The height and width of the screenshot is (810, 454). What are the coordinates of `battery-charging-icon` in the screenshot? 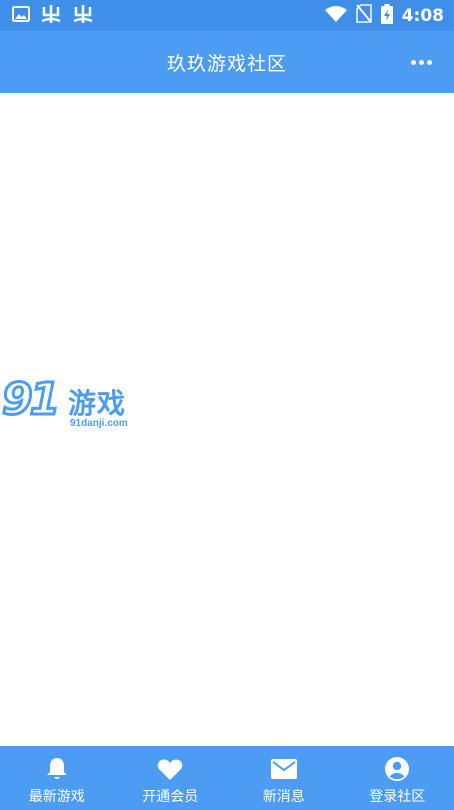 It's located at (386, 15).